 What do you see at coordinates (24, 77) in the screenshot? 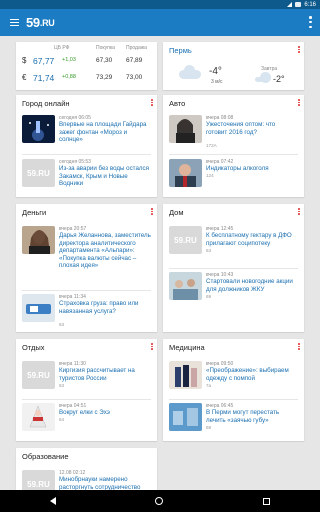
I see `currency-symbol: €` at bounding box center [24, 77].